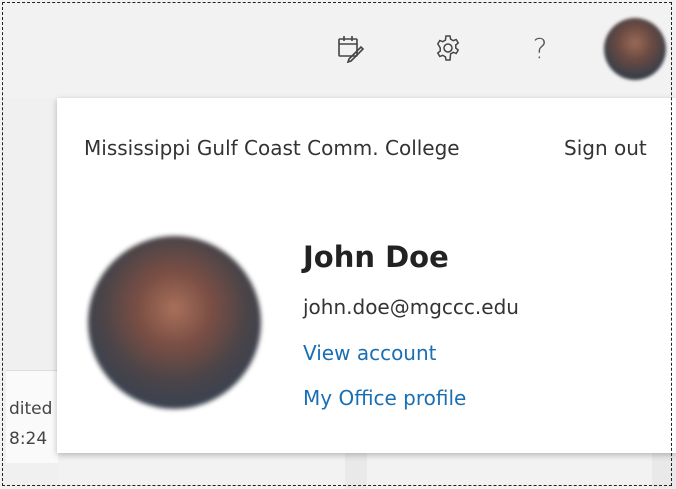  I want to click on background-card: dited 8:24, so click(32, 416).